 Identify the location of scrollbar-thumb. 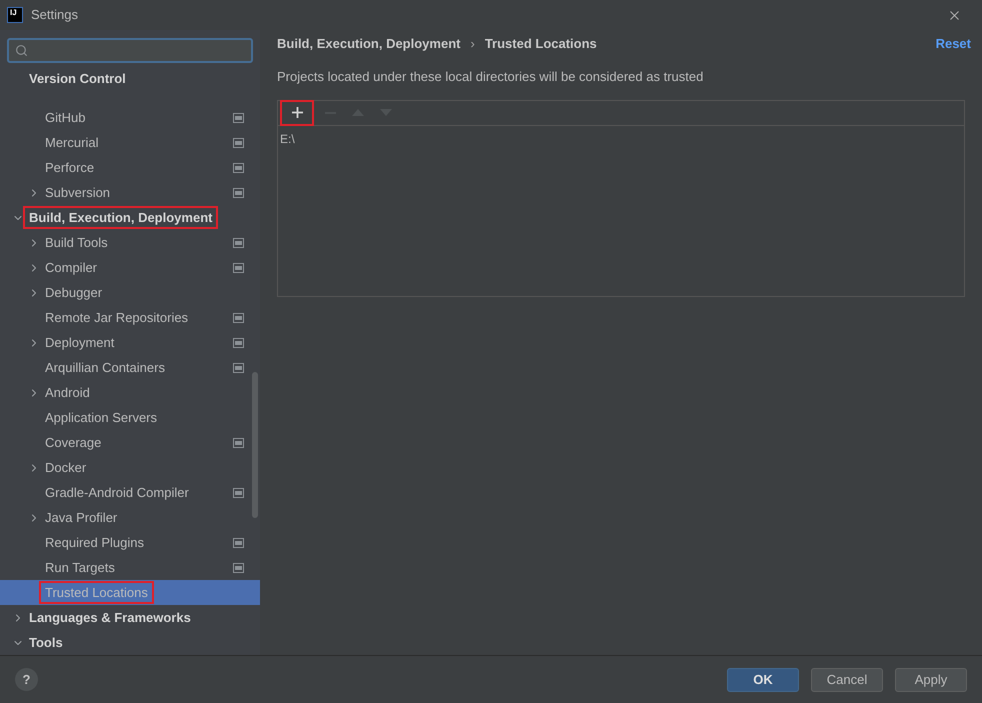
(255, 445).